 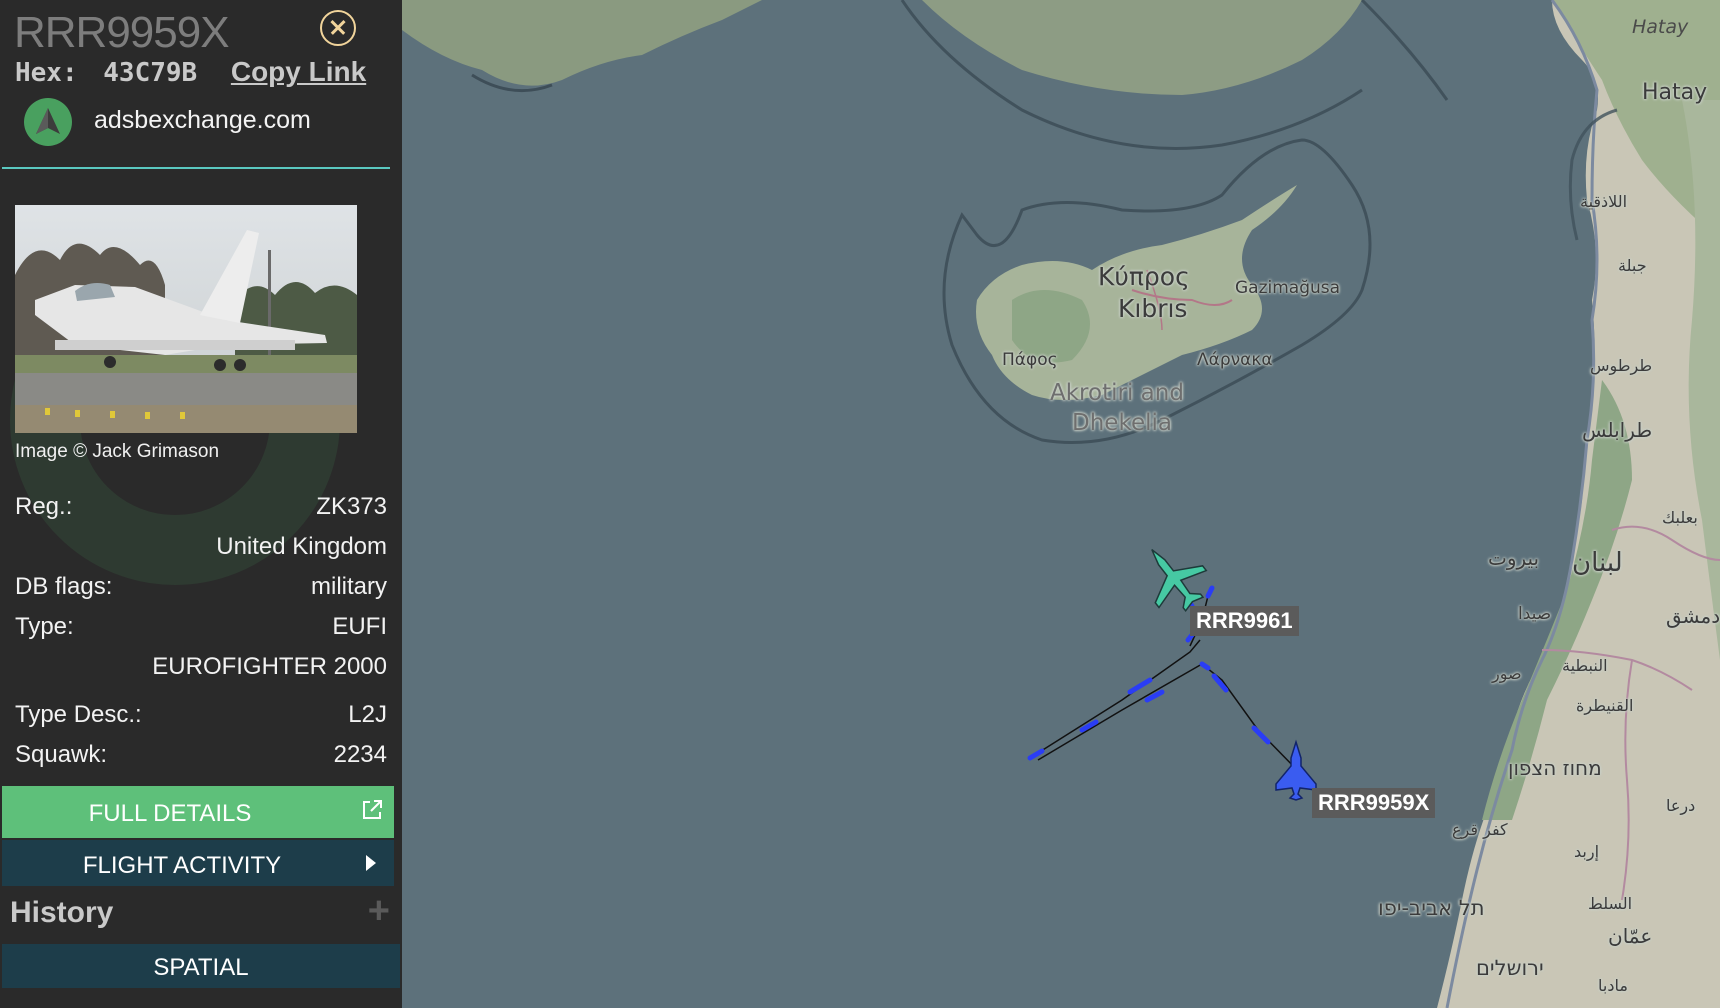 What do you see at coordinates (359, 626) in the screenshot?
I see `field-value: EUFI` at bounding box center [359, 626].